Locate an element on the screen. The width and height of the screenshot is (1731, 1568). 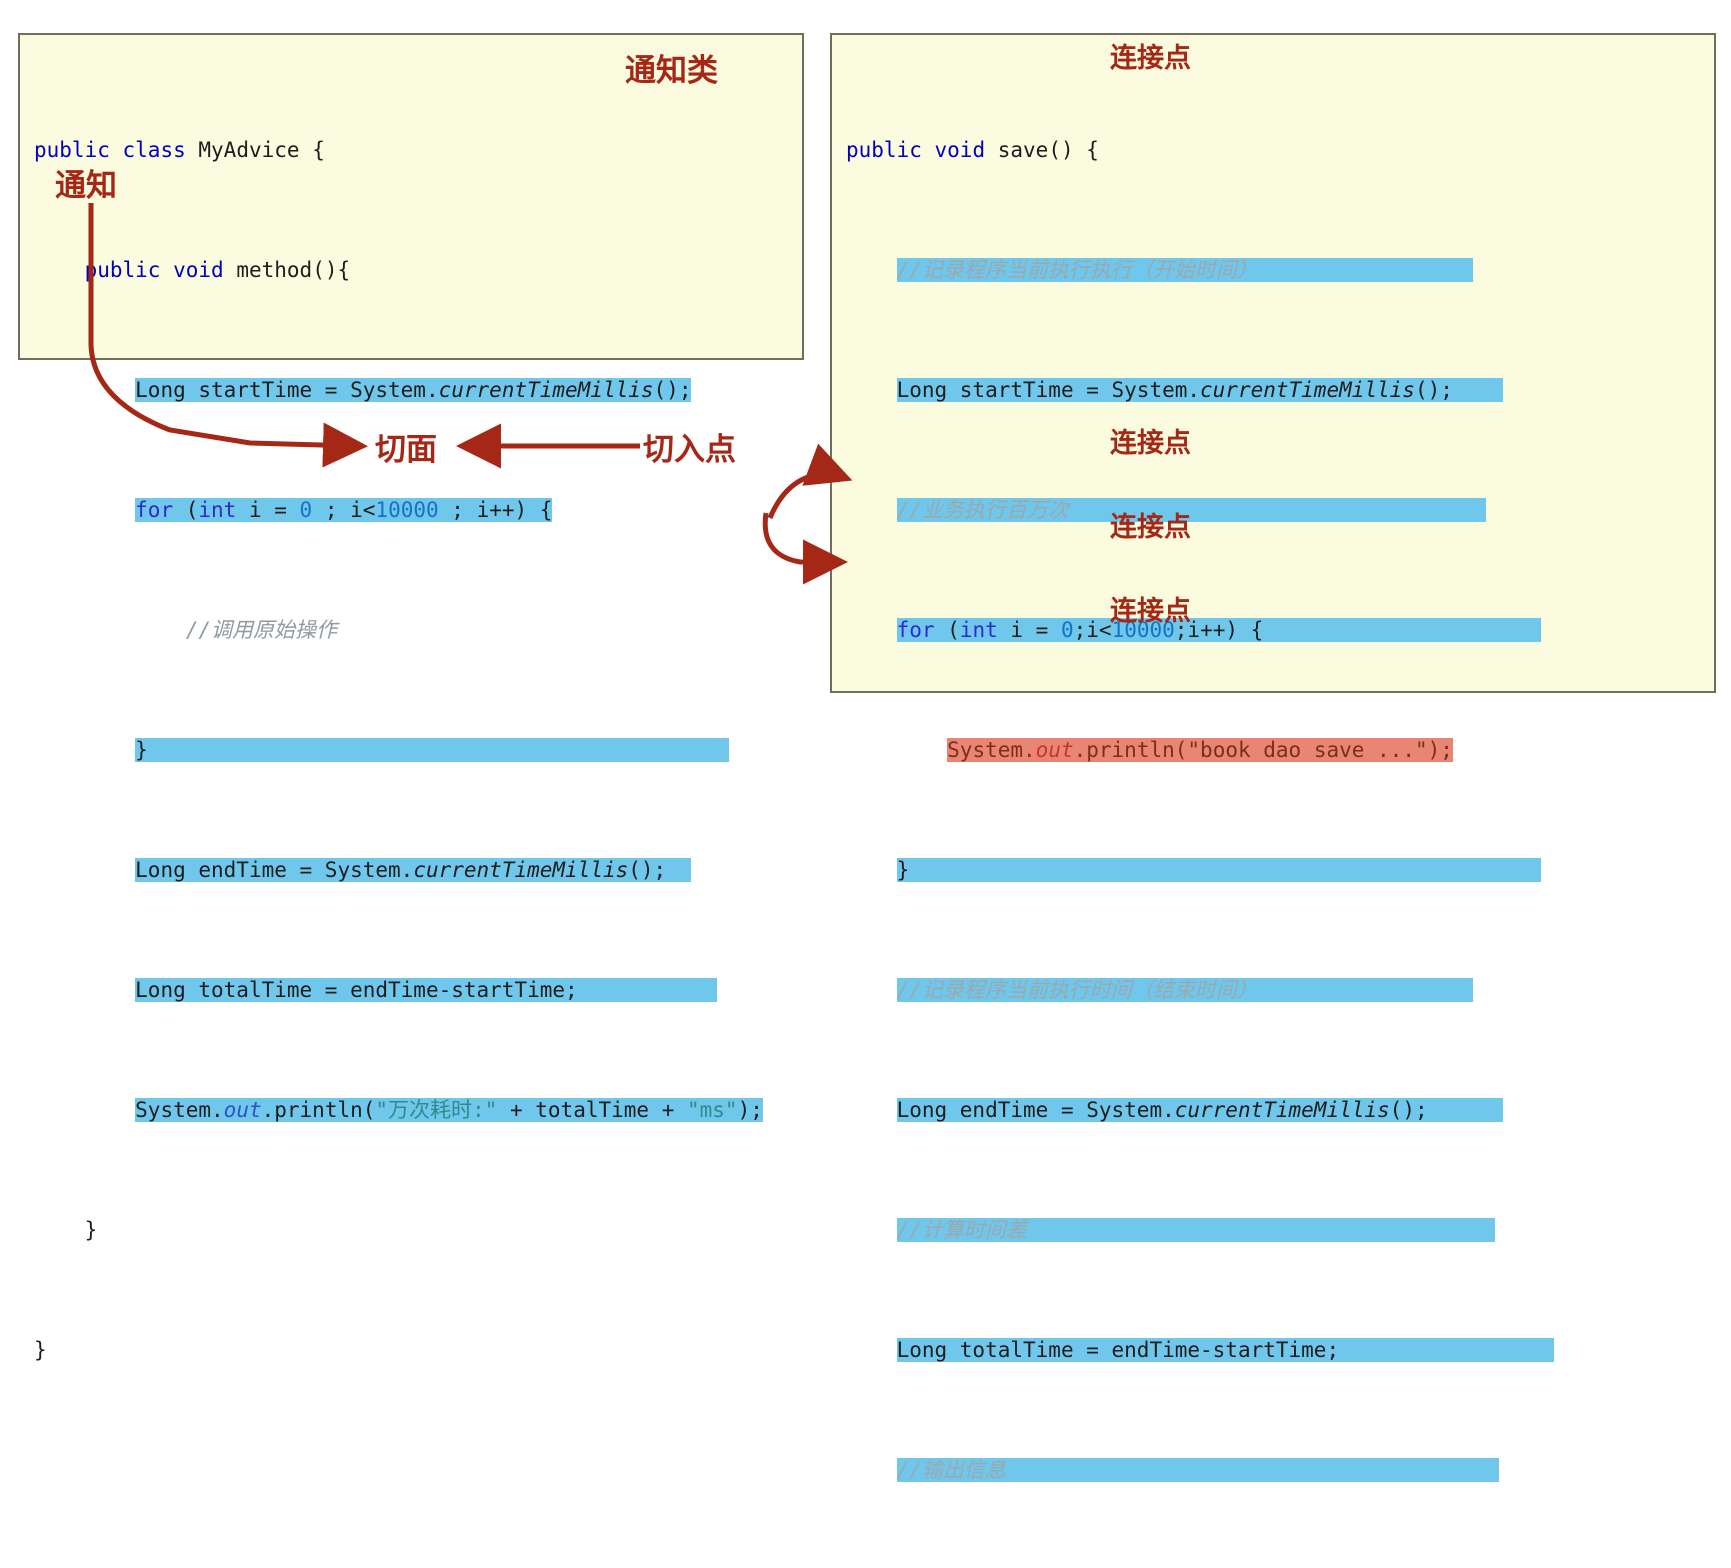
code-line: //计算时间差 is located at coordinates (1195, 1230).